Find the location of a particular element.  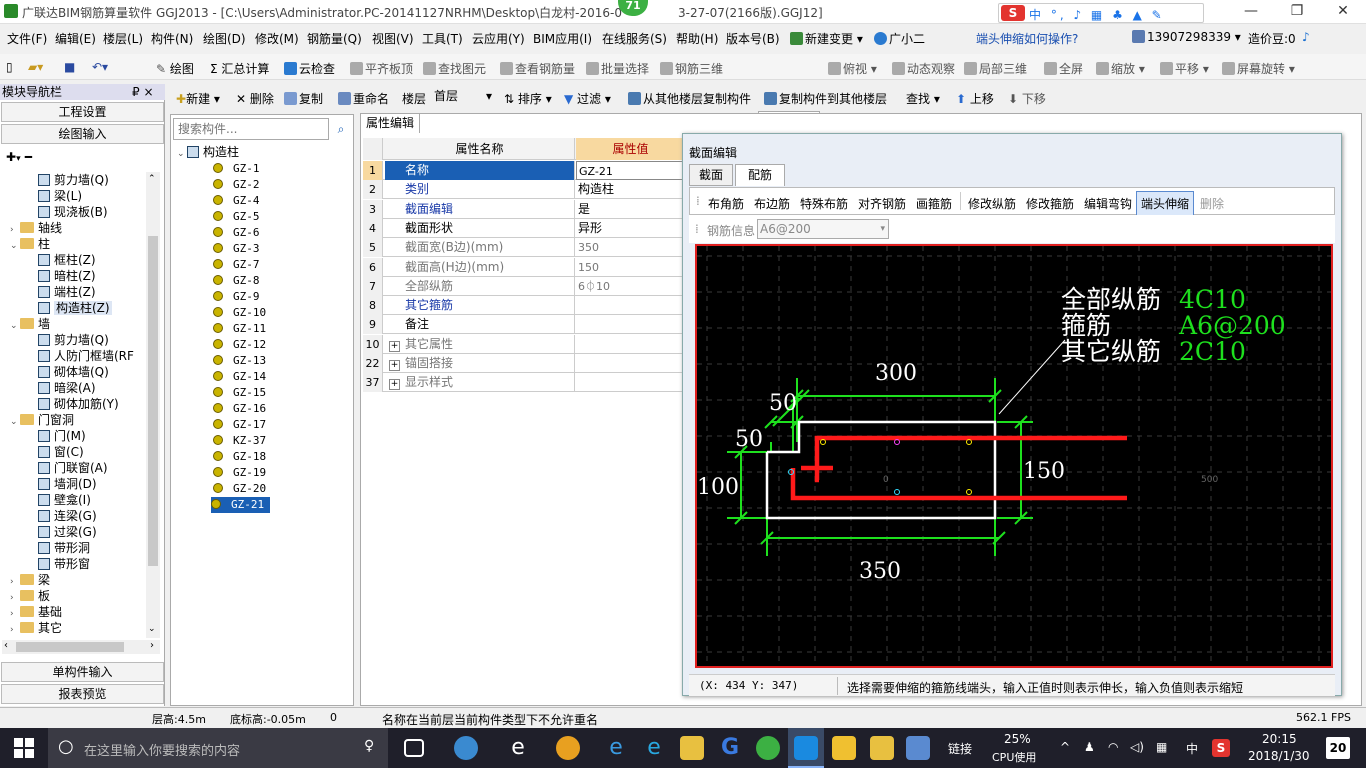

component-item: GZ-21 is located at coordinates (241, 505).